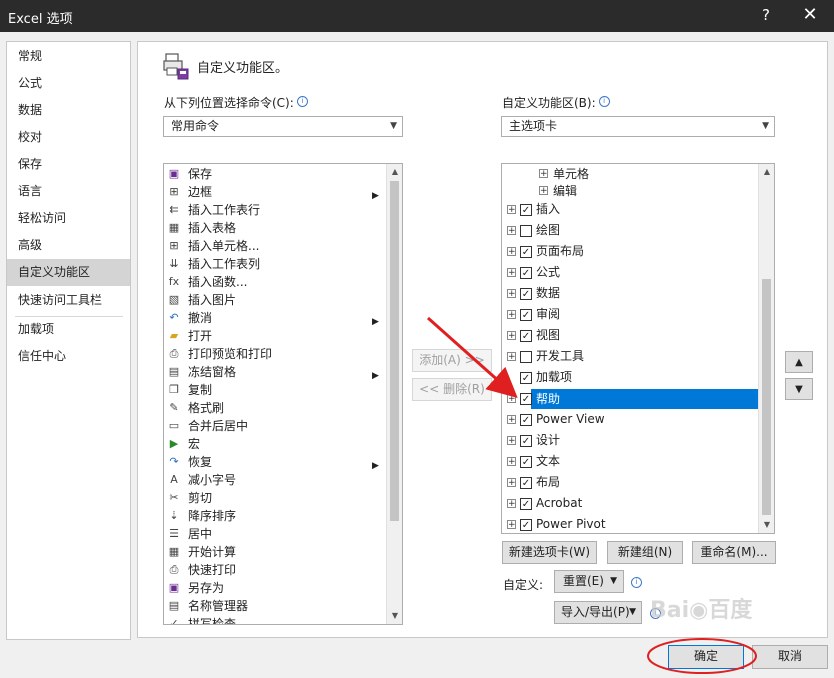 Image resolution: width=834 pixels, height=678 pixels. Describe the element at coordinates (452, 360) in the screenshot. I see `add-button: 添加(A) >>` at that location.